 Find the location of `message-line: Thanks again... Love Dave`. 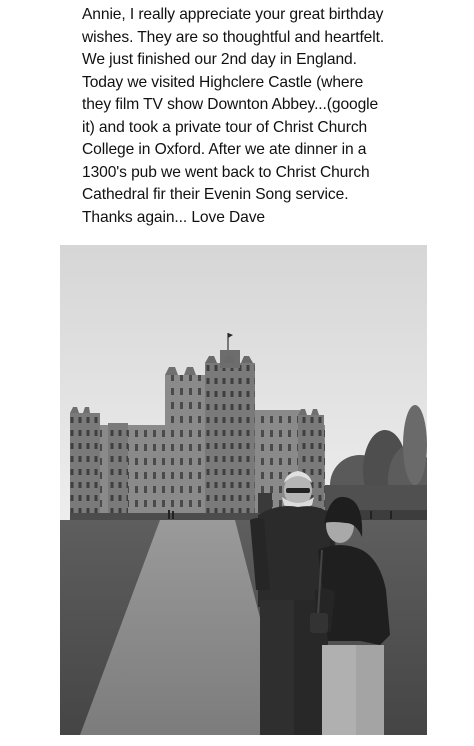

message-line: Thanks again... Love Dave is located at coordinates (174, 217).